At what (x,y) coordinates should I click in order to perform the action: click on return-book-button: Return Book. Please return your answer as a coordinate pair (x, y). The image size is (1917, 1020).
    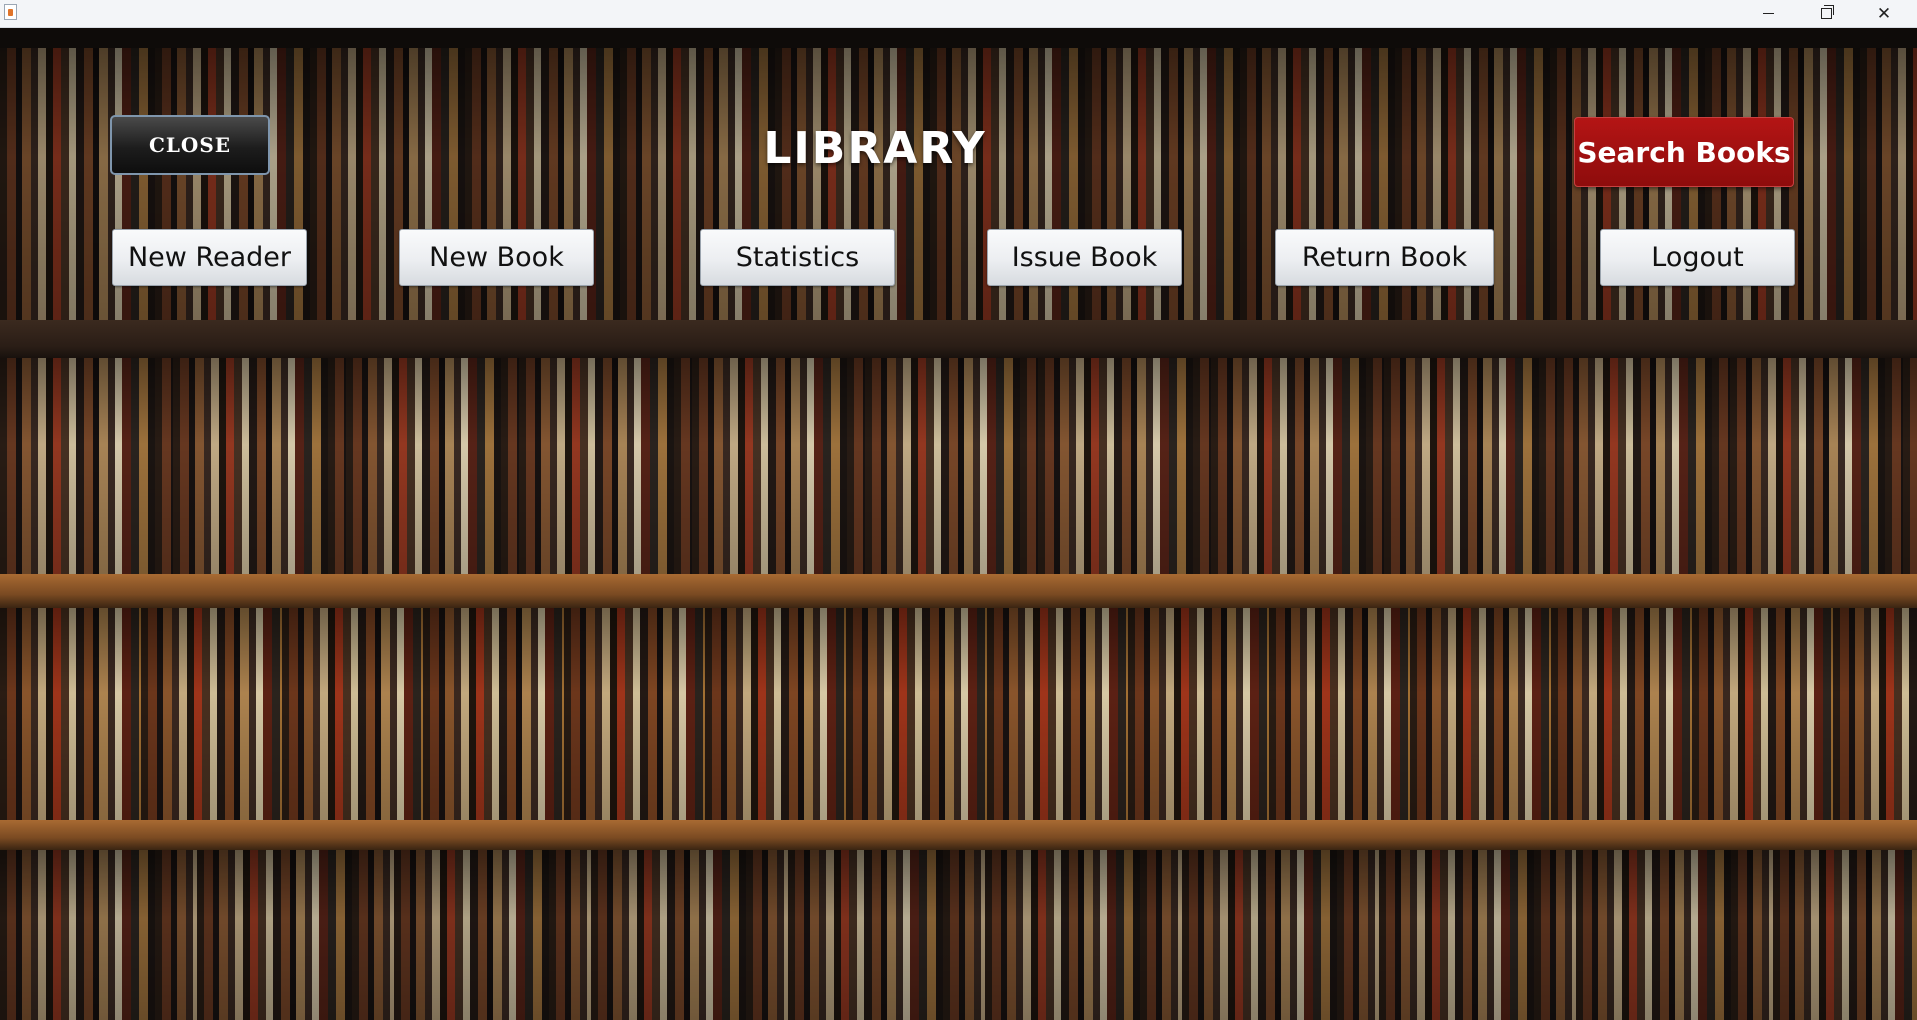
    Looking at the image, I should click on (1384, 257).